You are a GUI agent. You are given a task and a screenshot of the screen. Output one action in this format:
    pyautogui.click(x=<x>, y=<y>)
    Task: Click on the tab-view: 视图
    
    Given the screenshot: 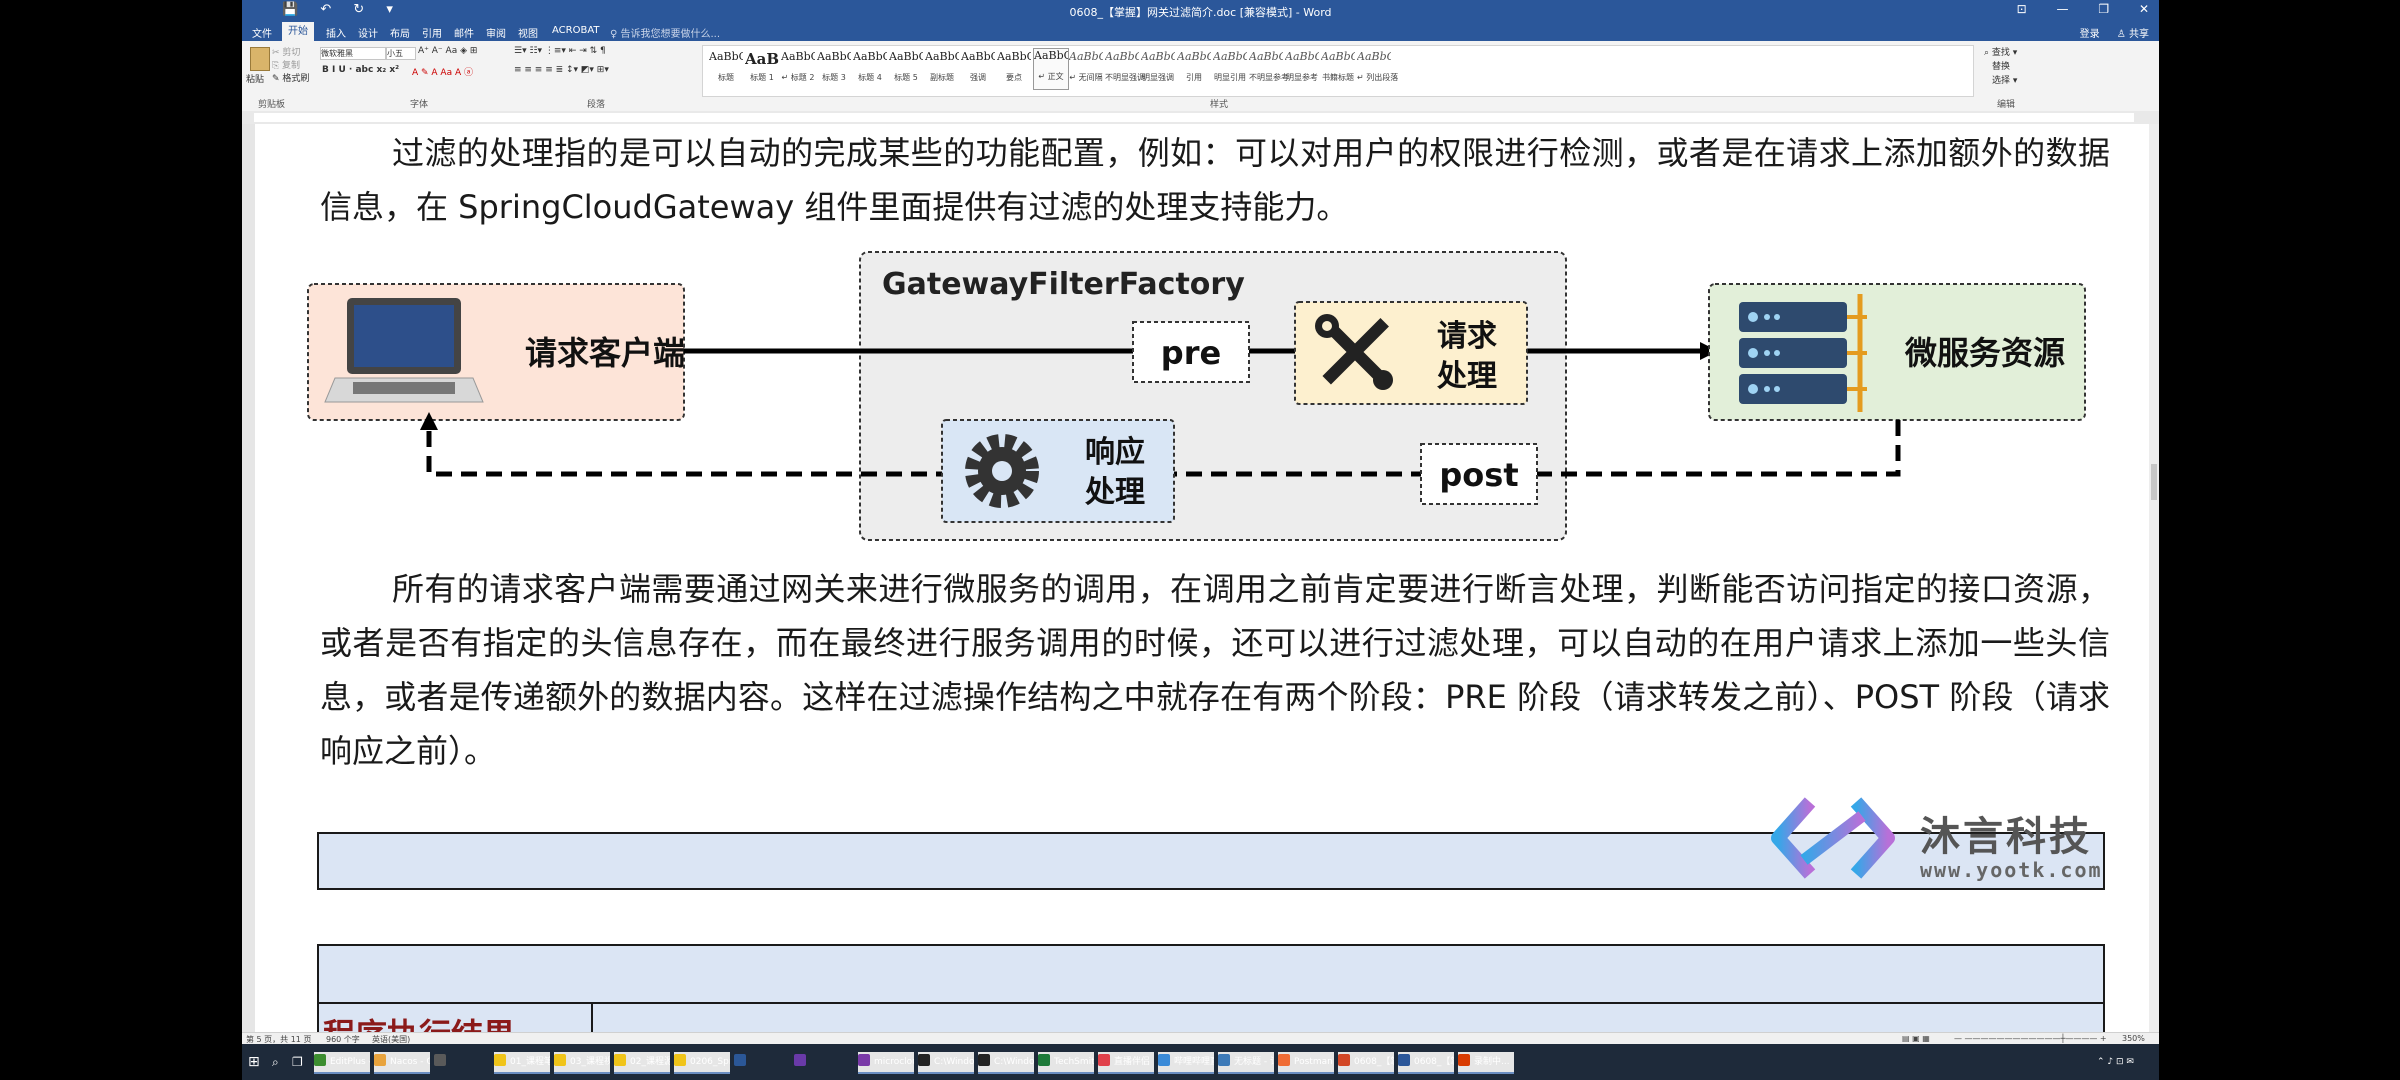 What is the action you would take?
    pyautogui.click(x=528, y=32)
    